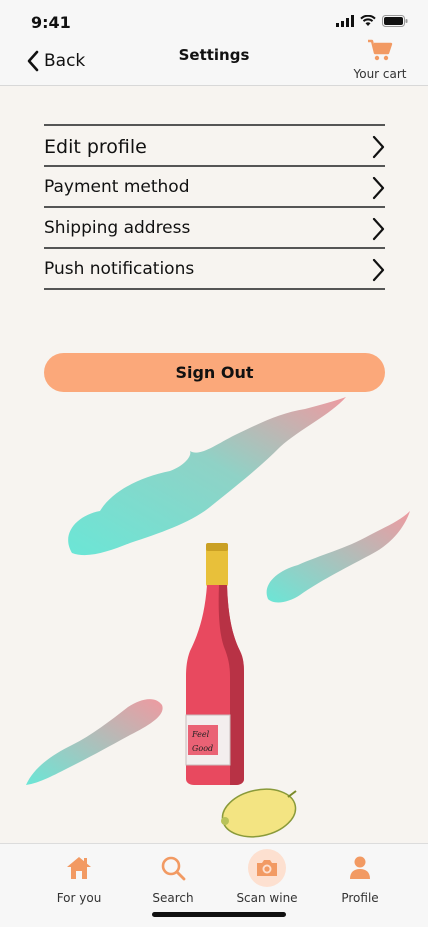 The width and height of the screenshot is (428, 927). What do you see at coordinates (214, 62) in the screenshot?
I see `nav-bar: Back Settings Your cart` at bounding box center [214, 62].